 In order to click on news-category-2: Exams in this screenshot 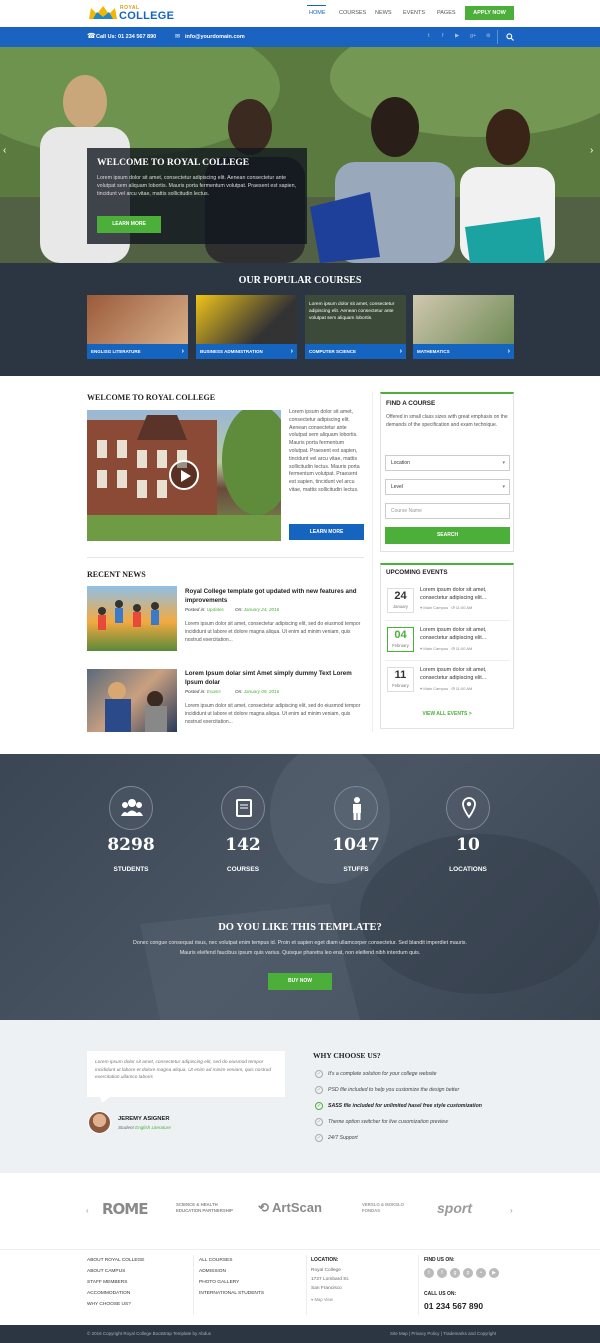, I will do `click(214, 691)`.